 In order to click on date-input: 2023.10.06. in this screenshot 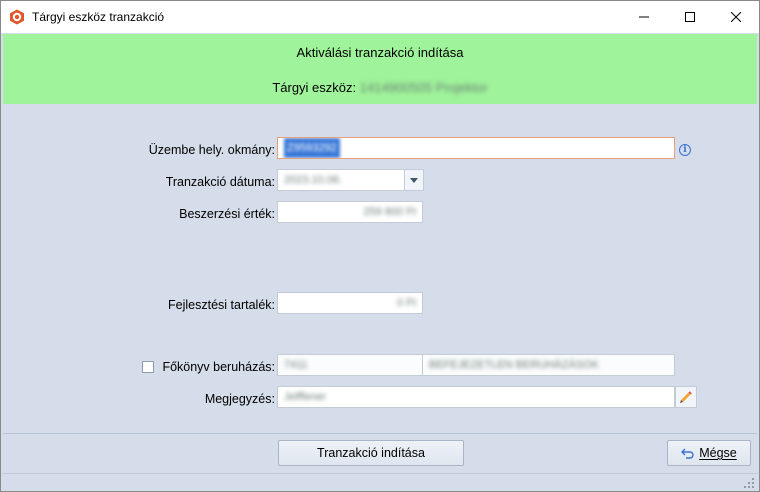, I will do `click(341, 180)`.